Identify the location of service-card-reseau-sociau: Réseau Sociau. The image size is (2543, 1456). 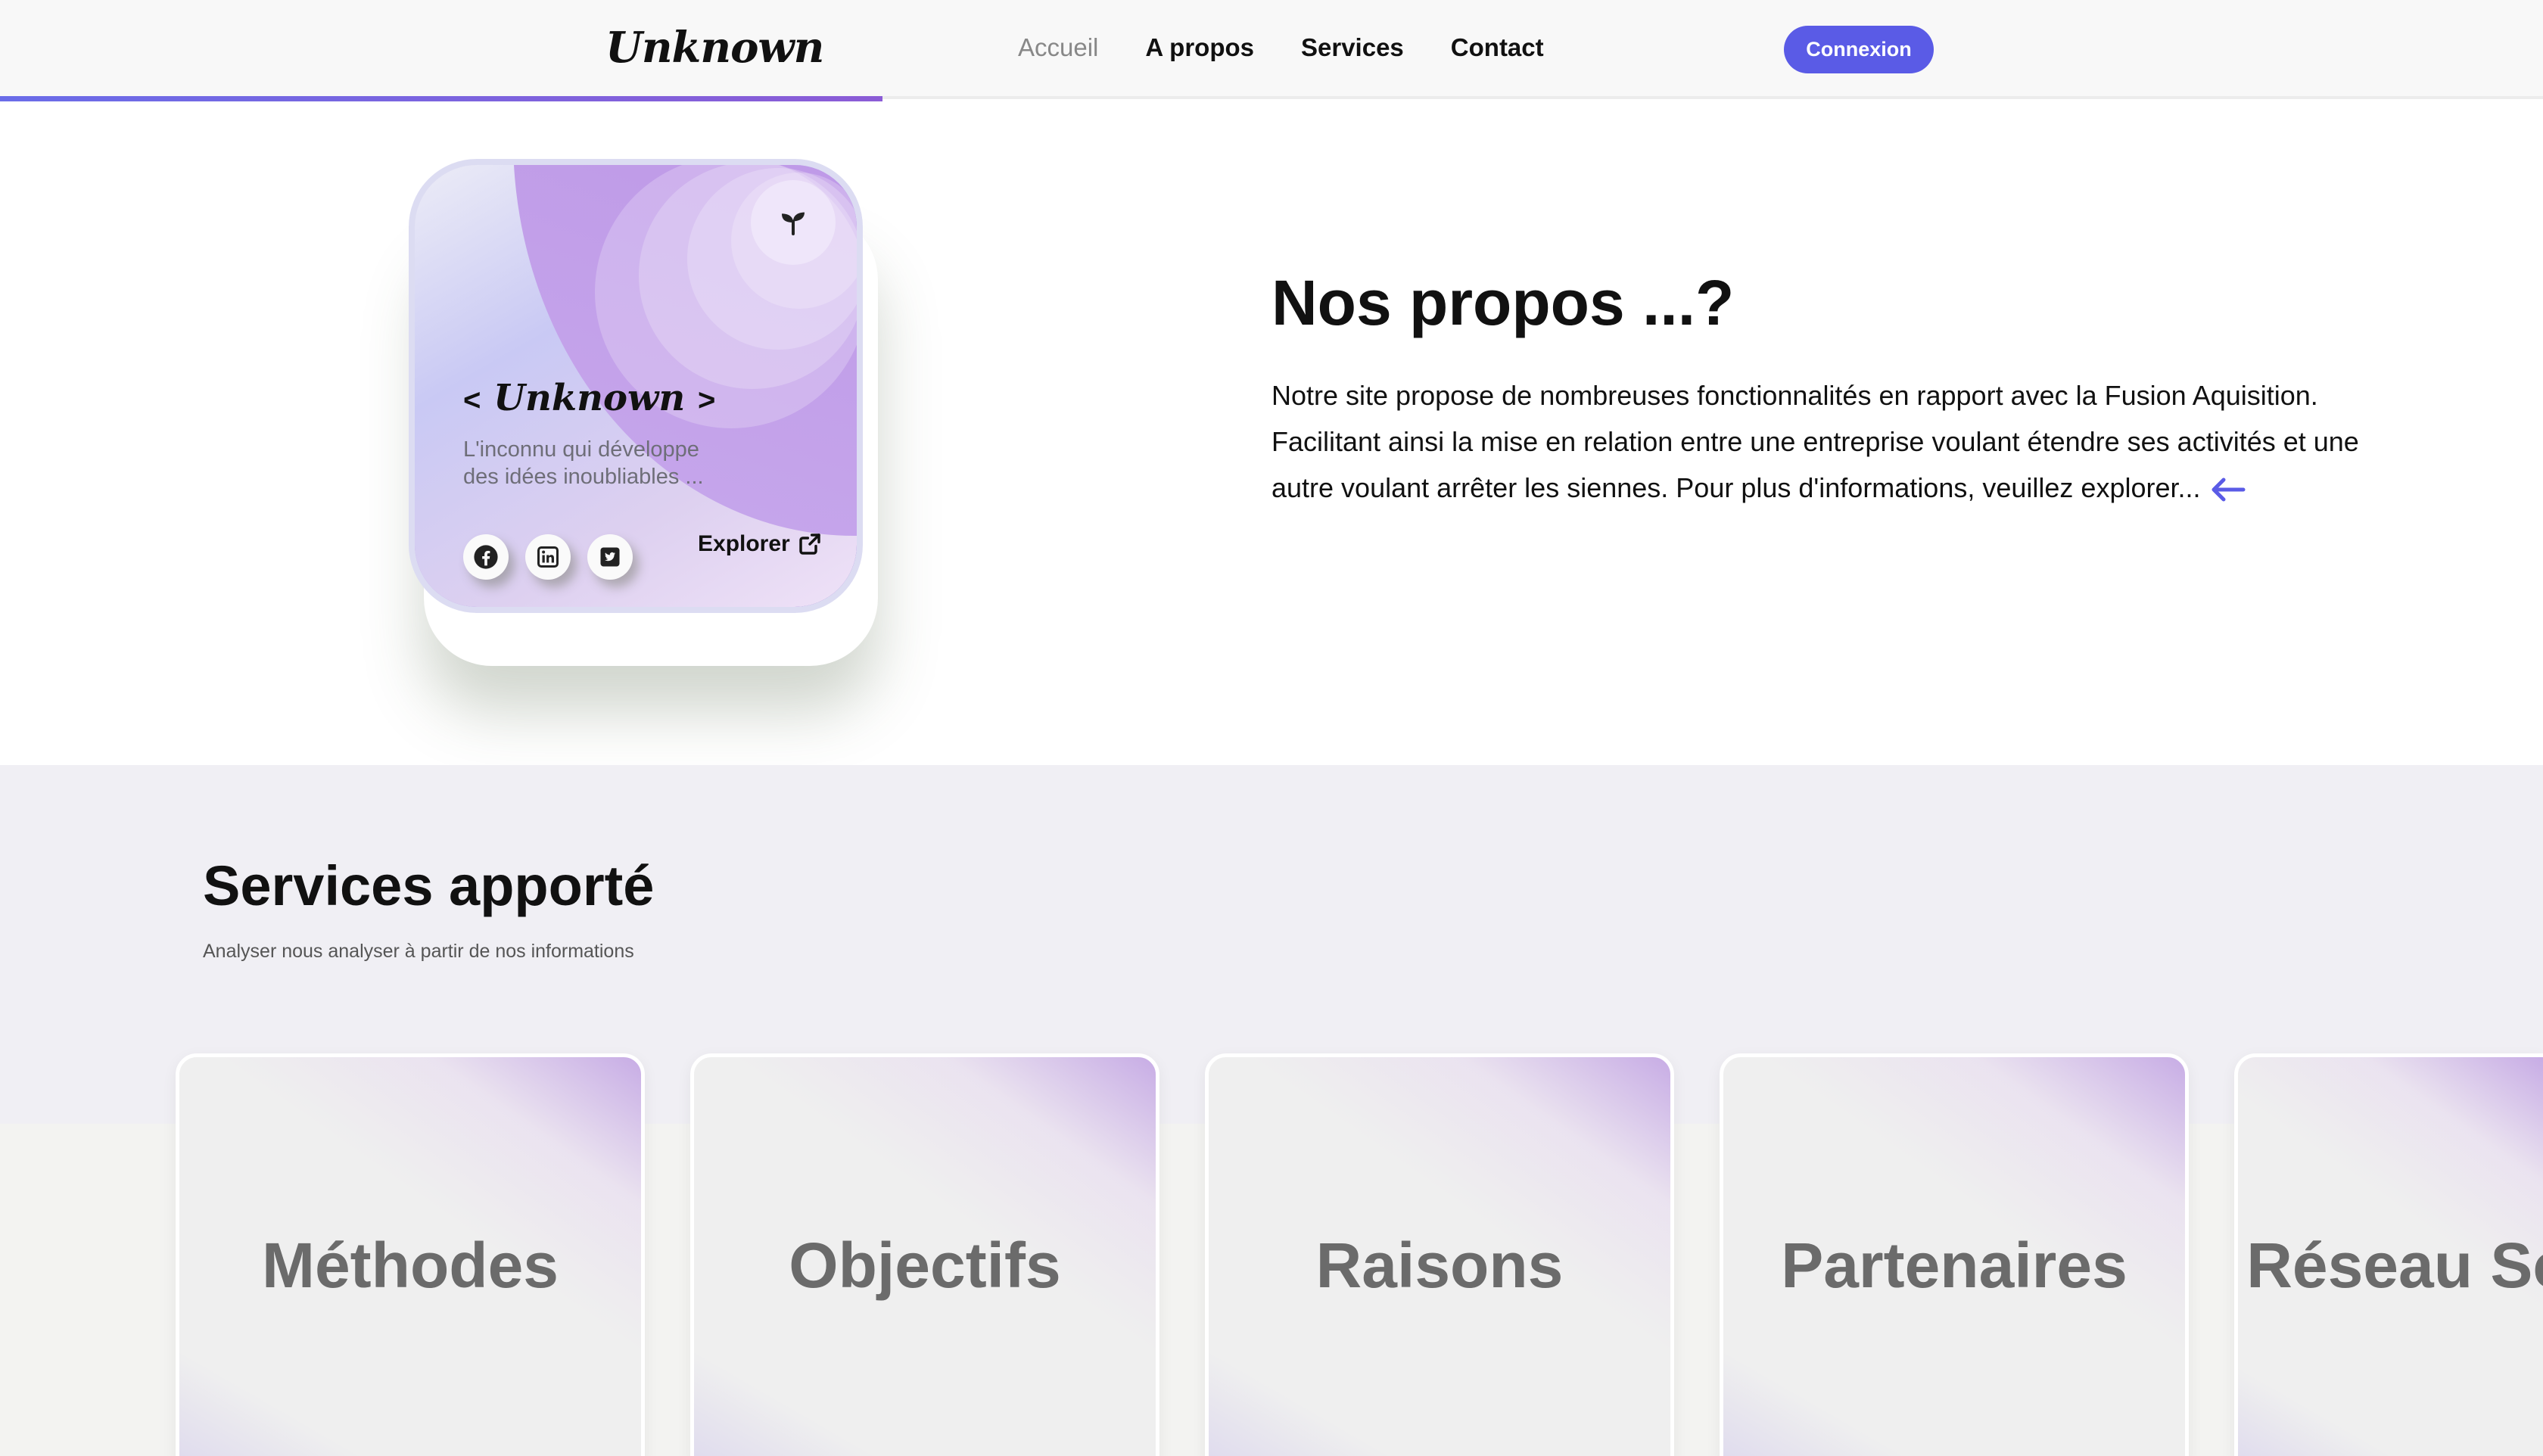
(2388, 1254).